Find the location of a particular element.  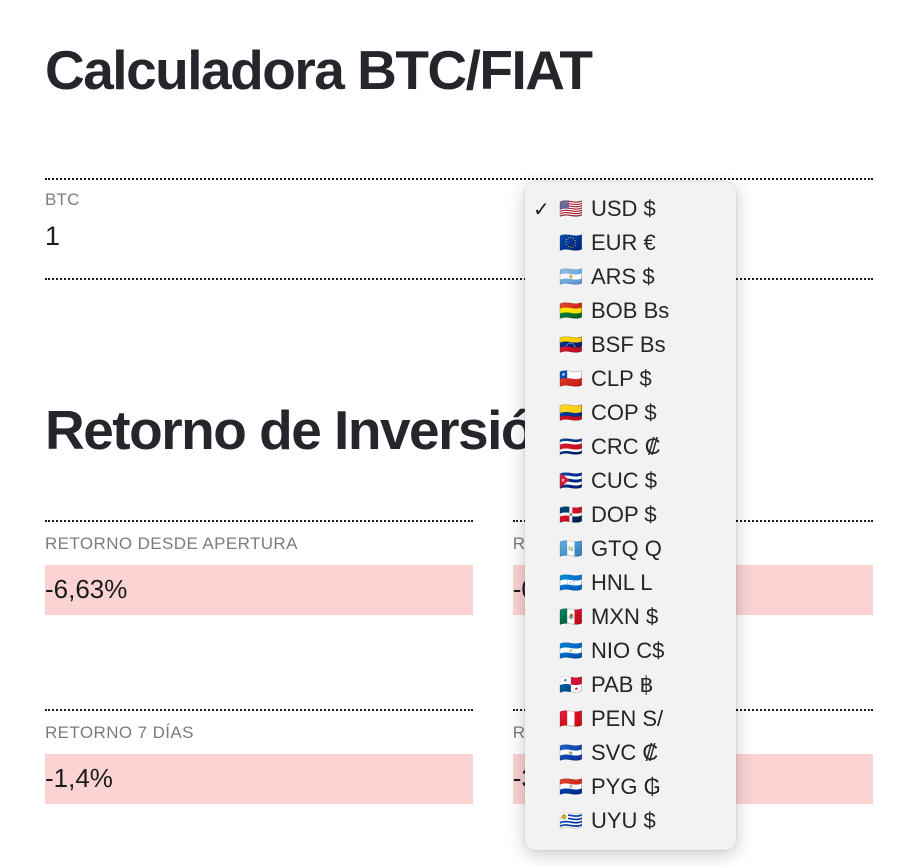

currency-option-usd: ✓ 🇺🇸 USD $ is located at coordinates (630, 209).